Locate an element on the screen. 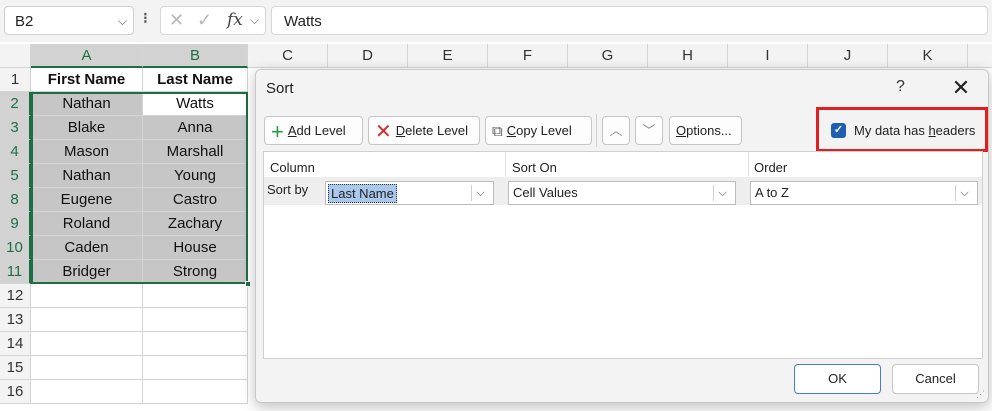  cell-a14 is located at coordinates (87, 344).